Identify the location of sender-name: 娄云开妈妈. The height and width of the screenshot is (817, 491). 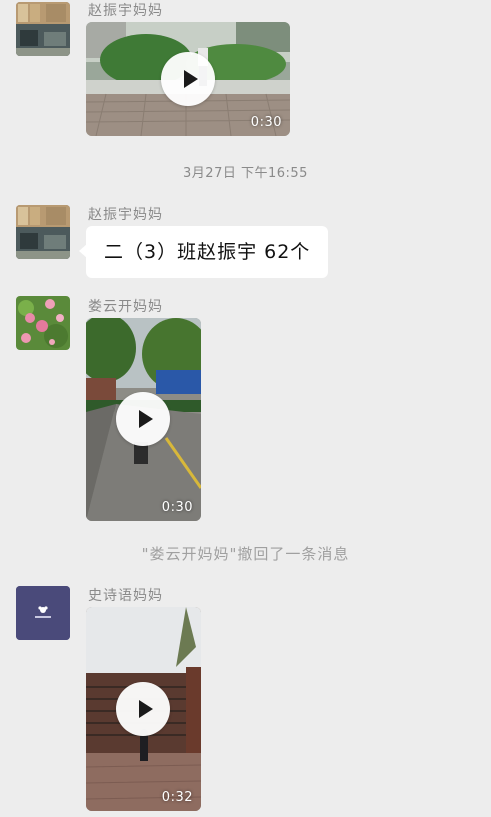
(125, 307).